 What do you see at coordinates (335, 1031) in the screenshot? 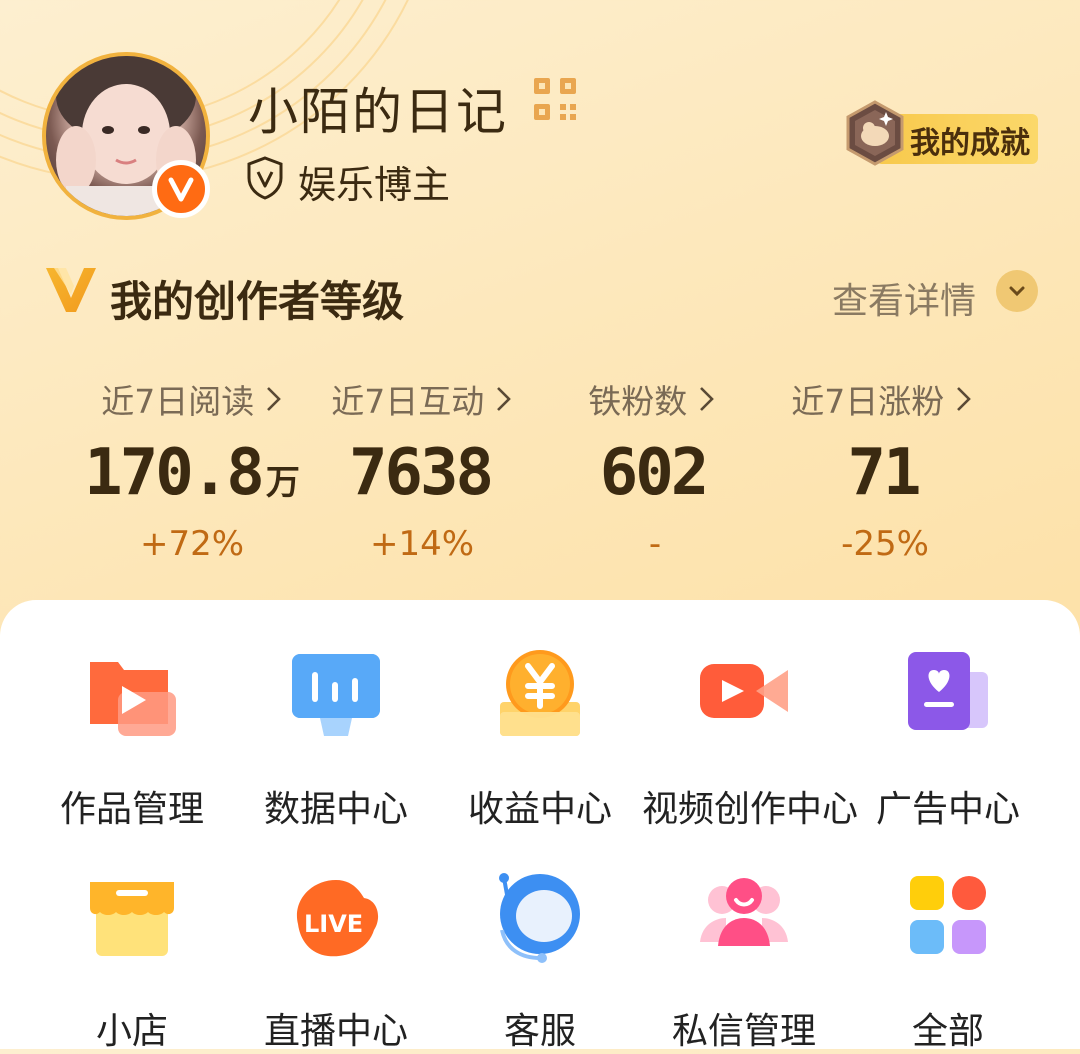
I see `menu-label: 直播中心` at bounding box center [335, 1031].